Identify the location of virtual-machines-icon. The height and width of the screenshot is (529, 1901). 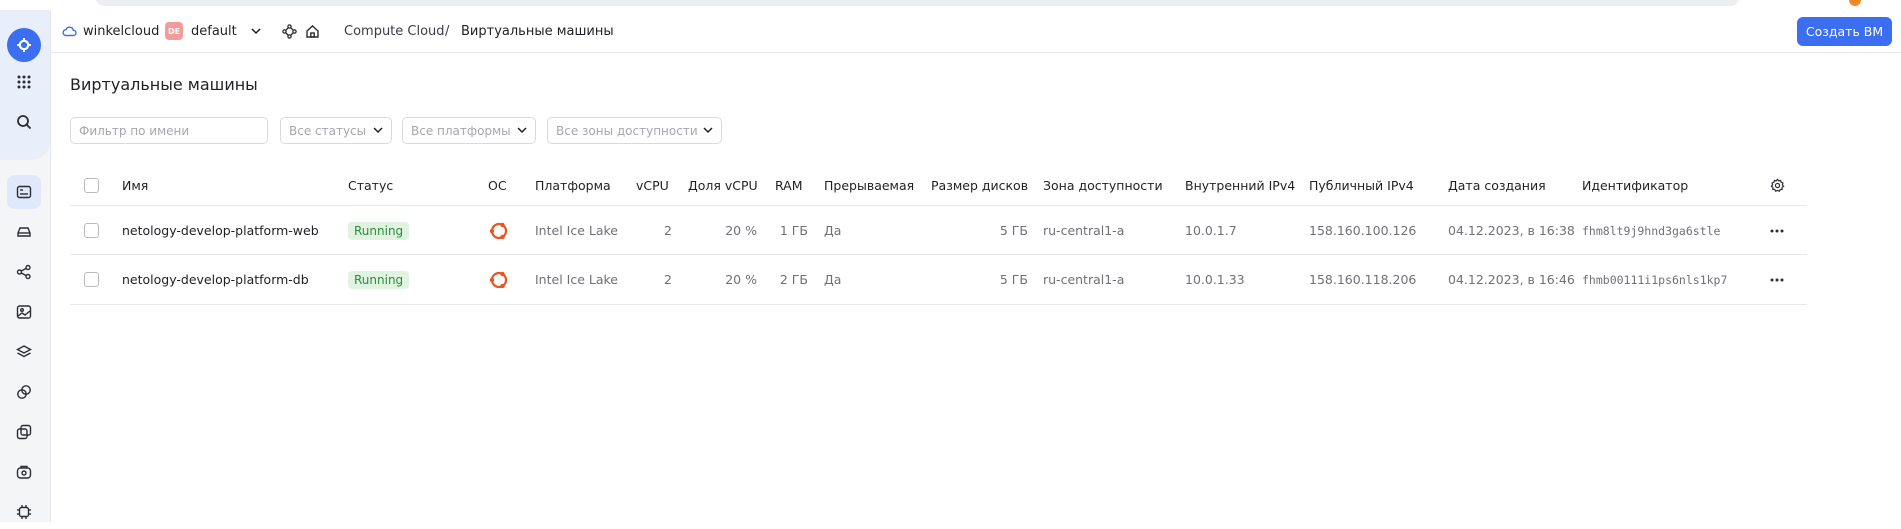
(24, 192).